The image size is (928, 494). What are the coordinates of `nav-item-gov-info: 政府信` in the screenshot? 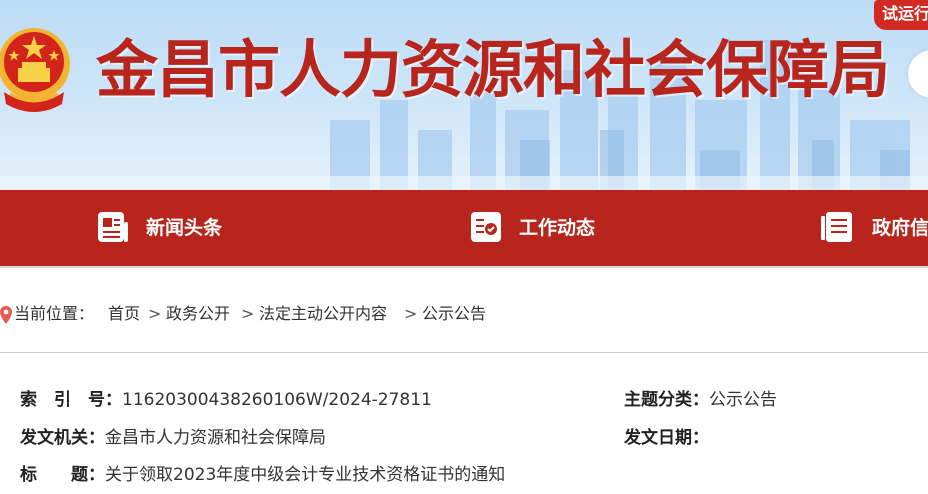 It's located at (873, 228).